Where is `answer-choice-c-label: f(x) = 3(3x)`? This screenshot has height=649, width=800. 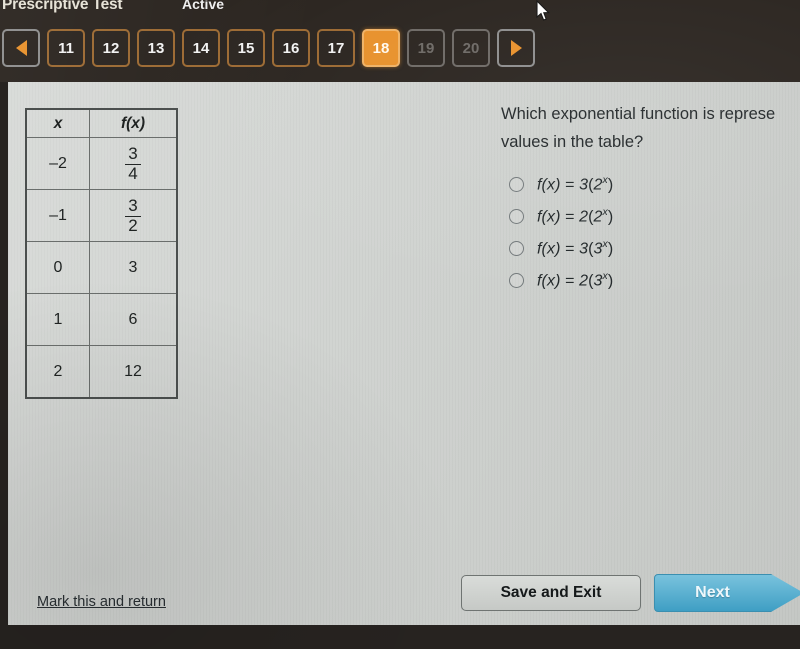 answer-choice-c-label: f(x) = 3(3x) is located at coordinates (575, 247).